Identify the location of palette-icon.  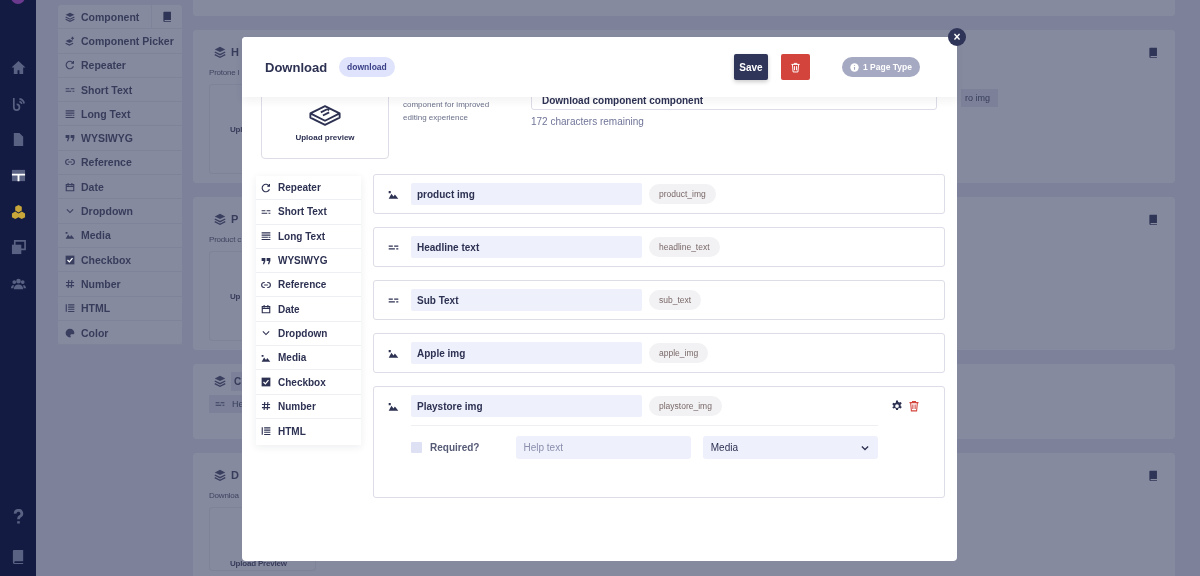
(70, 332).